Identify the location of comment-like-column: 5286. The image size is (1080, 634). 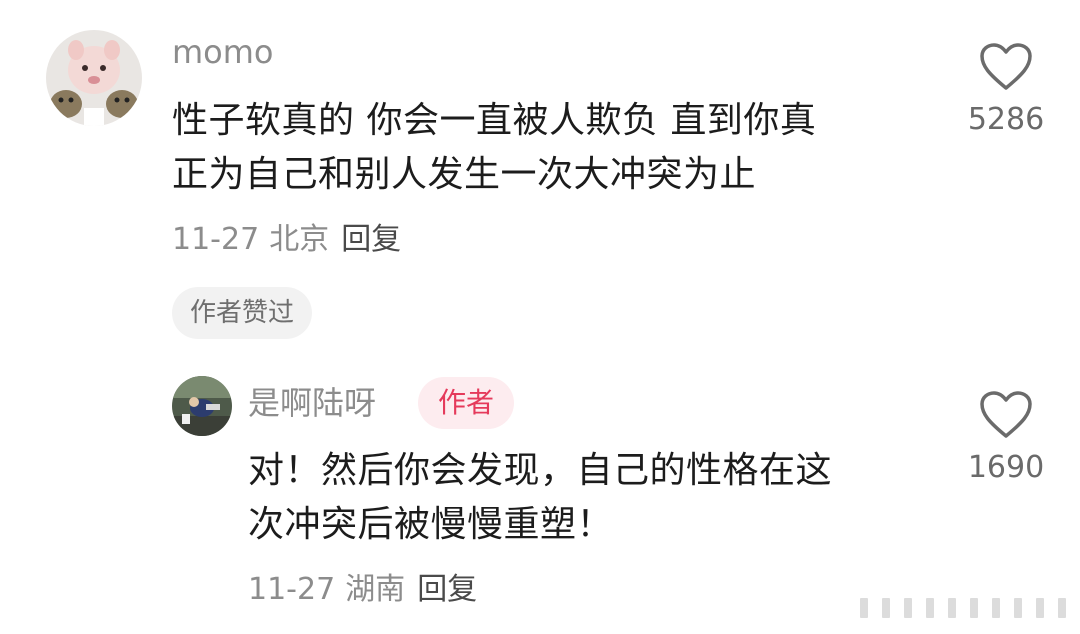
(1006, 90).